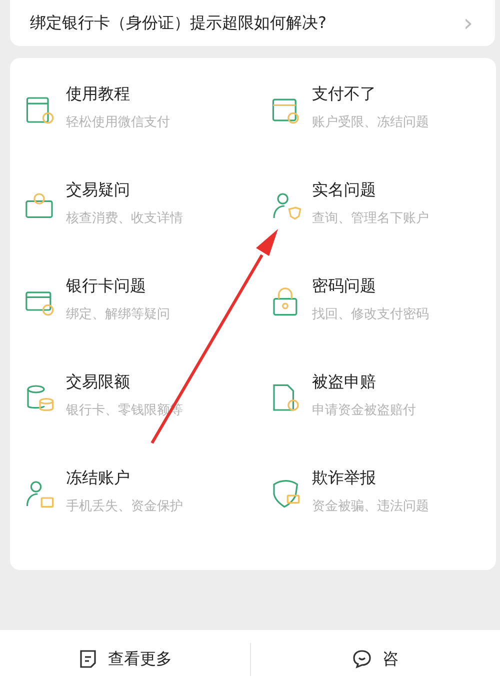  I want to click on topic-title: 交易疑问, so click(124, 190).